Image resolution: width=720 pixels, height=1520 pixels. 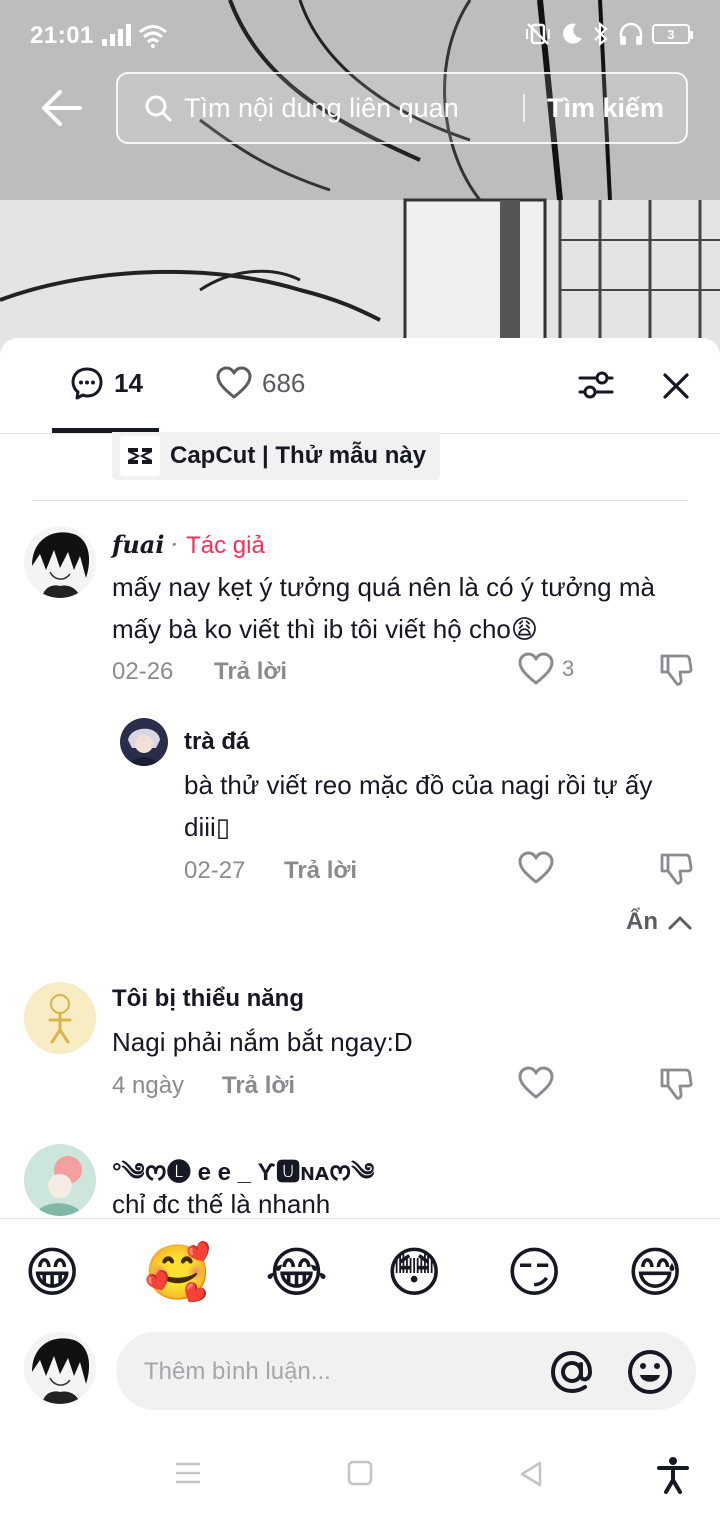 I want to click on back-icon, so click(x=531, y=1474).